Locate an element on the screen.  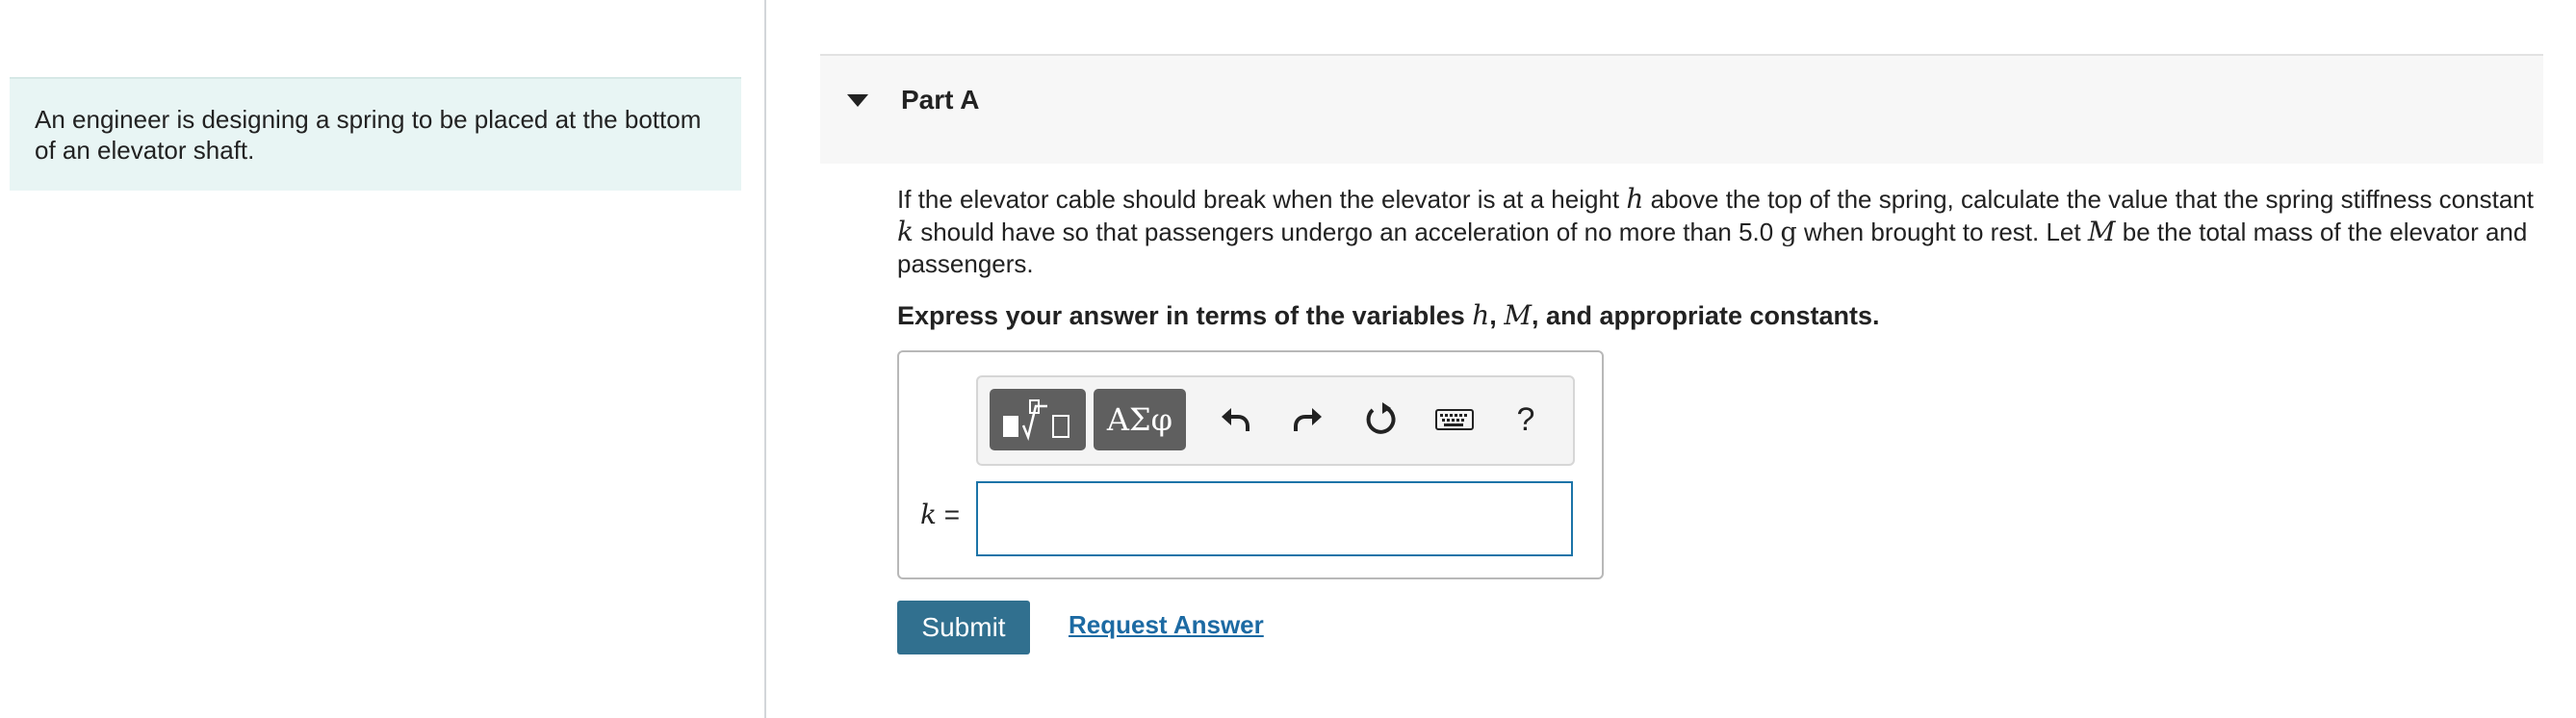
undo-icon is located at coordinates (1236, 420).